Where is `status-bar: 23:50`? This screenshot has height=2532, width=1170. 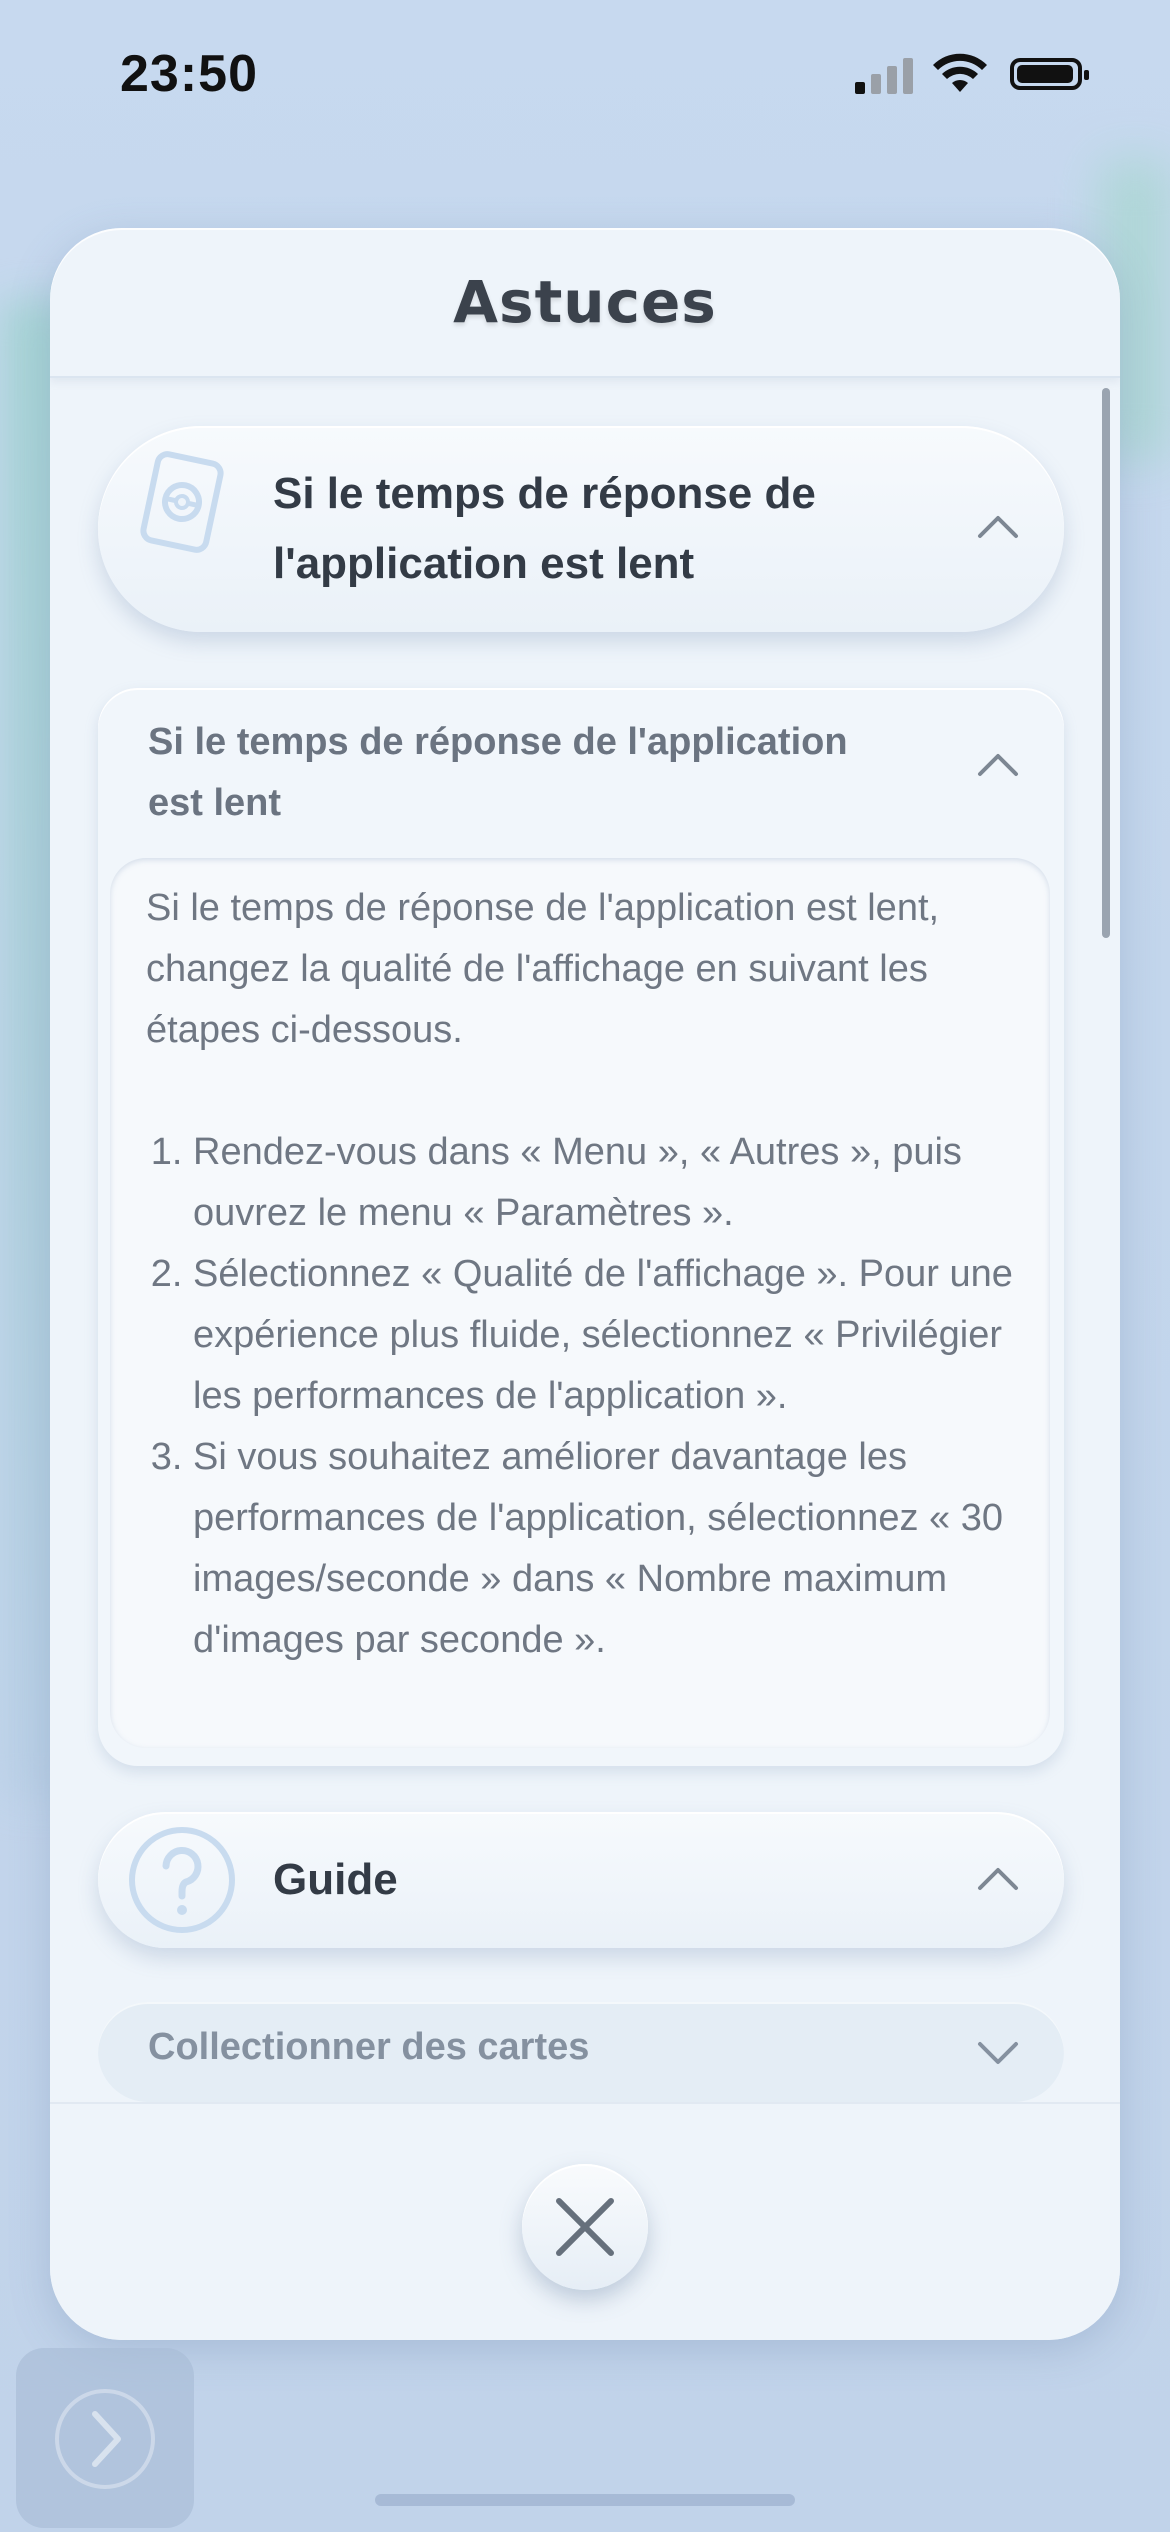 status-bar: 23:50 is located at coordinates (585, 75).